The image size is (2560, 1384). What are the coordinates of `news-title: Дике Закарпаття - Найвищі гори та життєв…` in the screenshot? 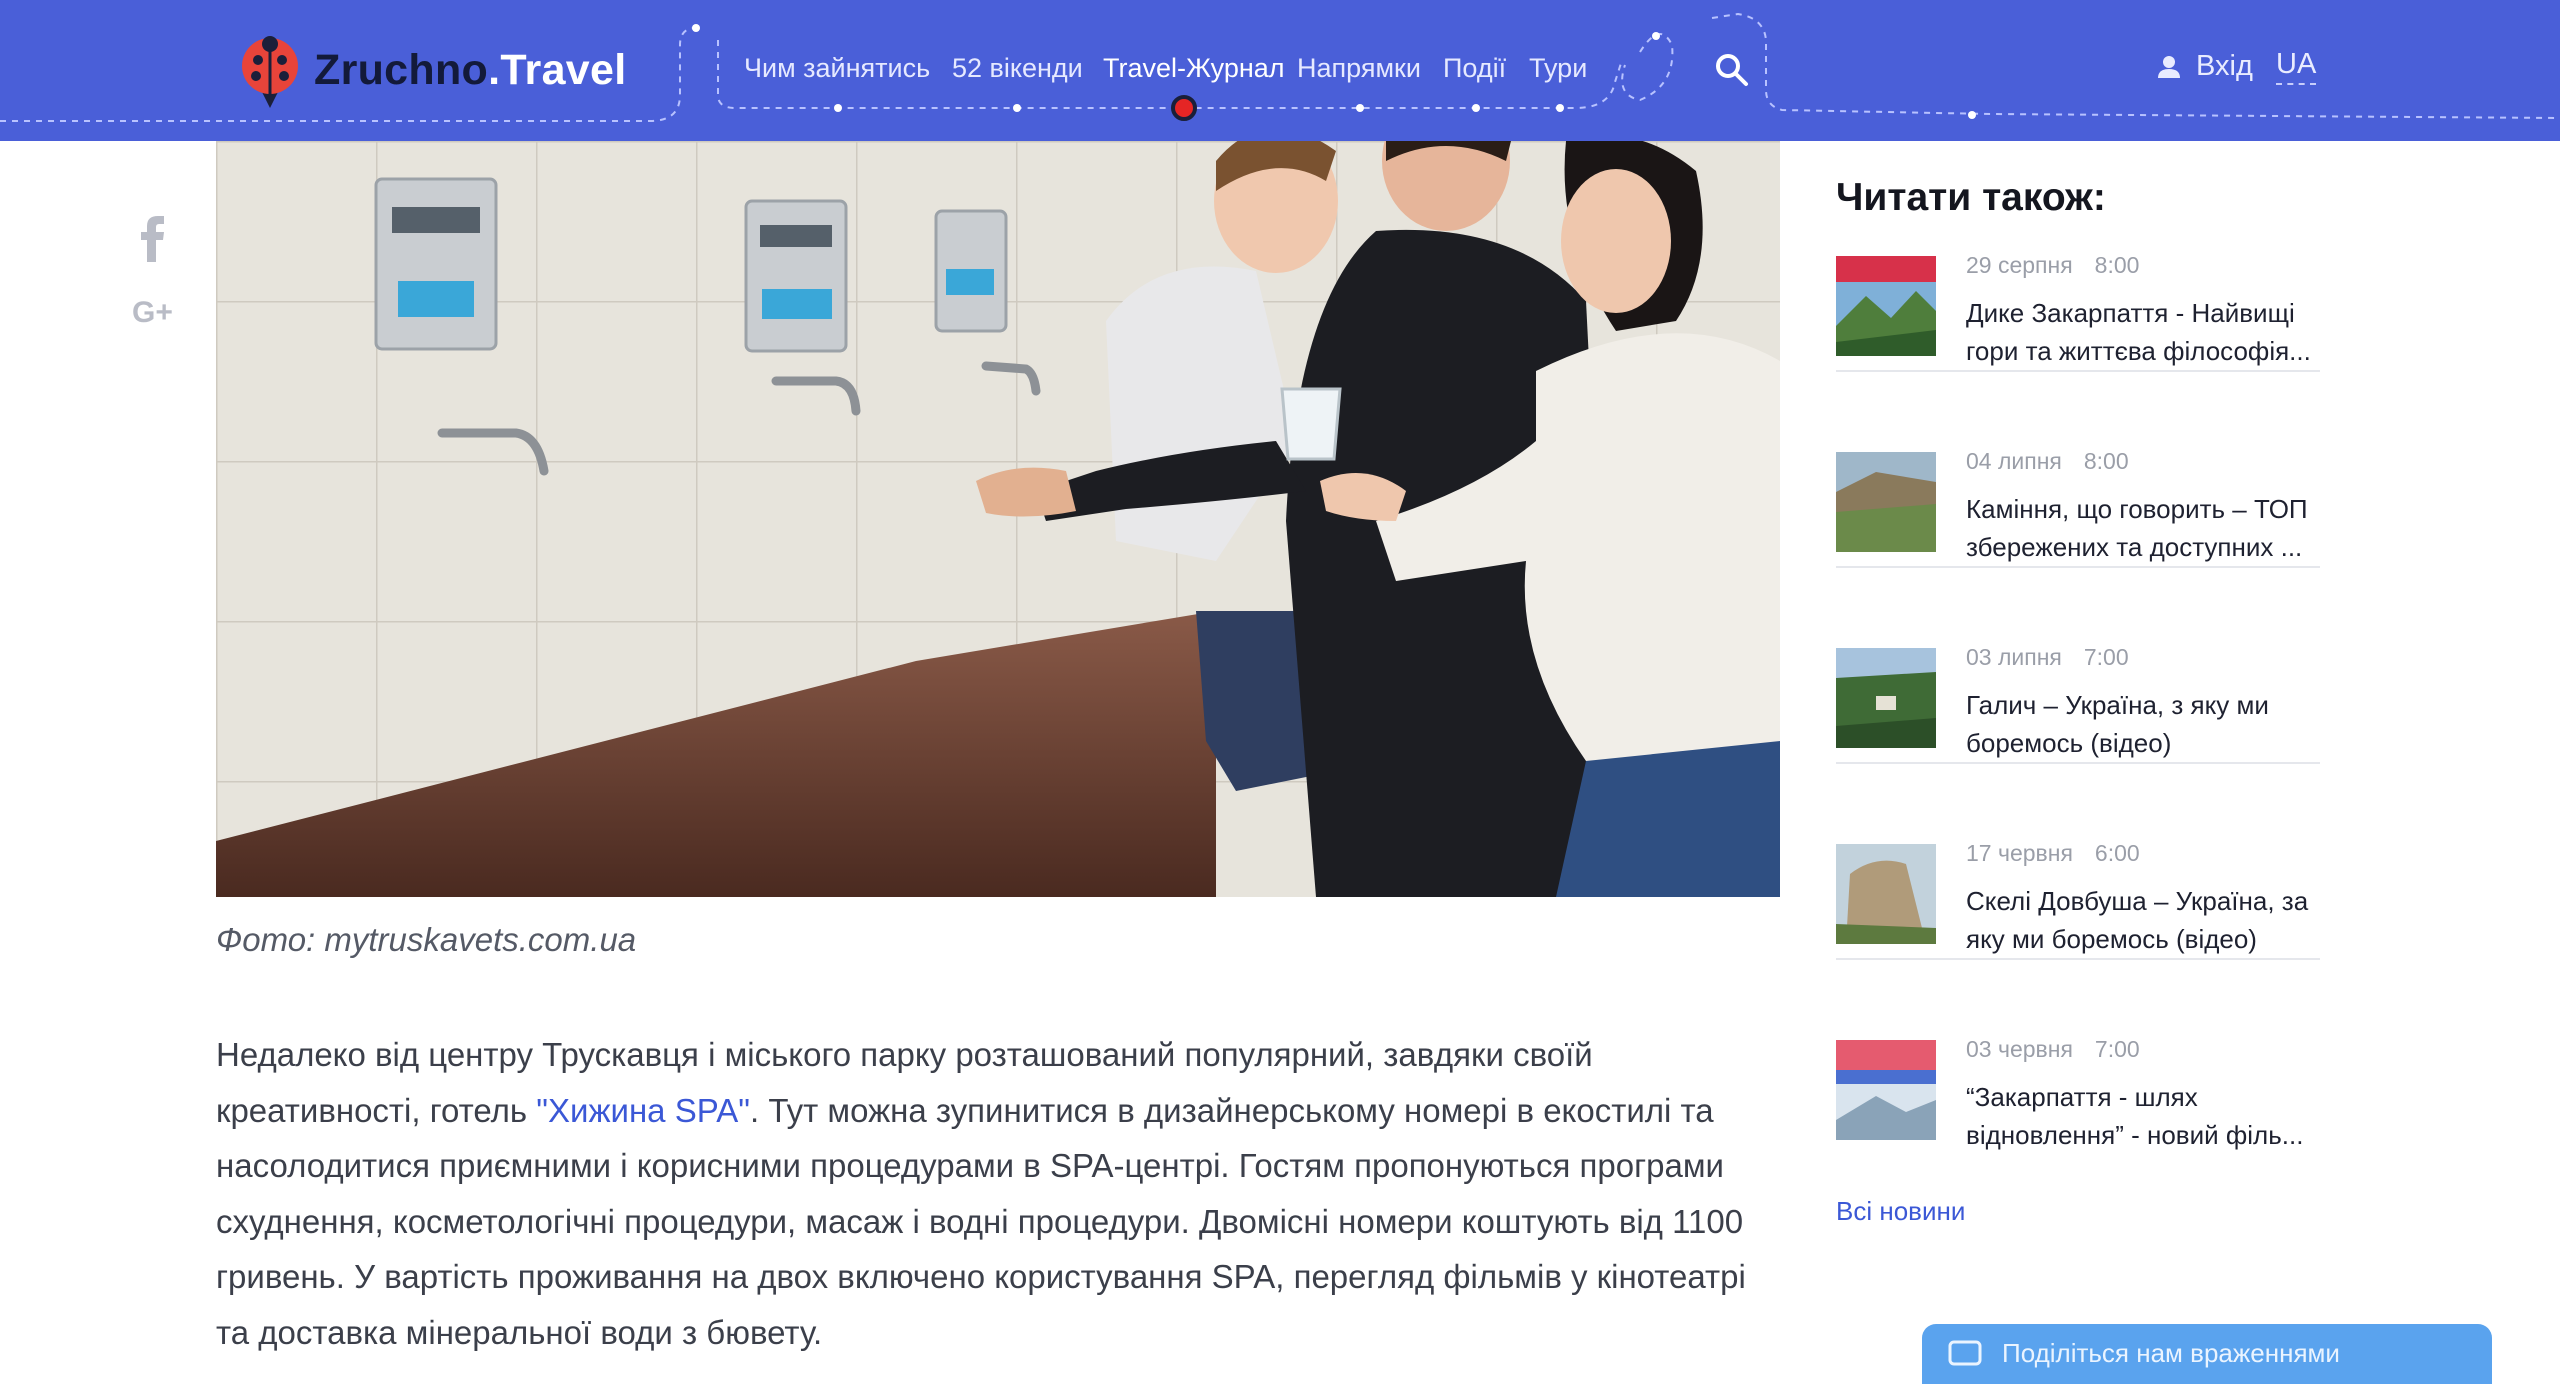 It's located at (2146, 332).